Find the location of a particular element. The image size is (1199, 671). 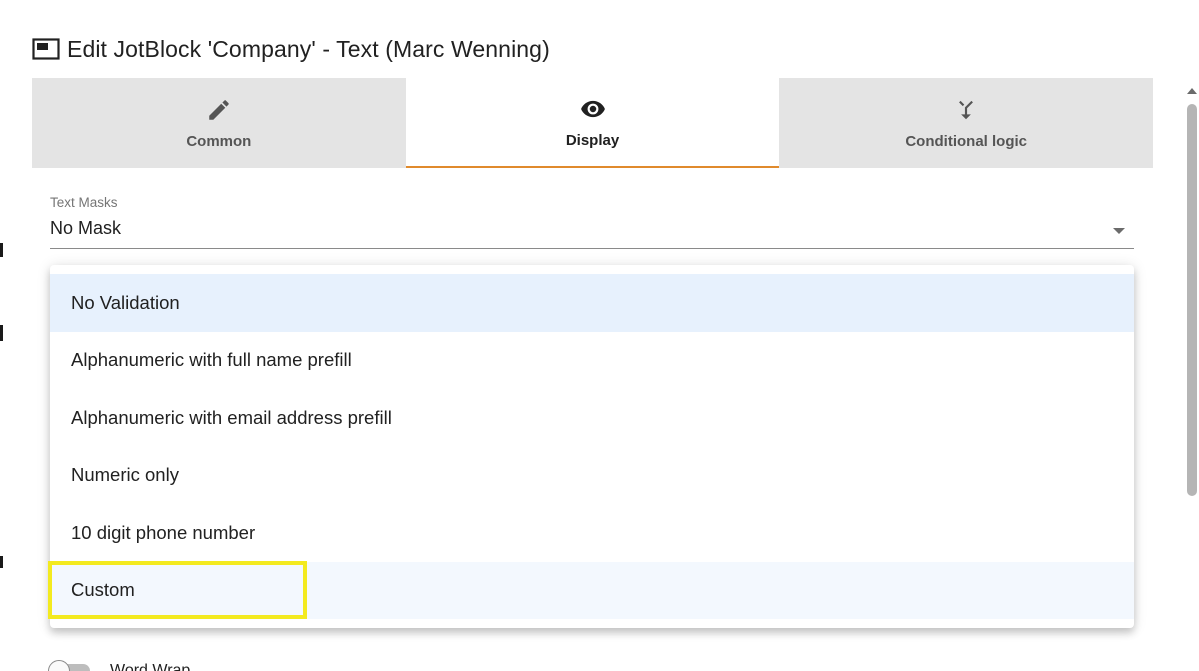

menu-item-no-validation: No Validation is located at coordinates (592, 303).